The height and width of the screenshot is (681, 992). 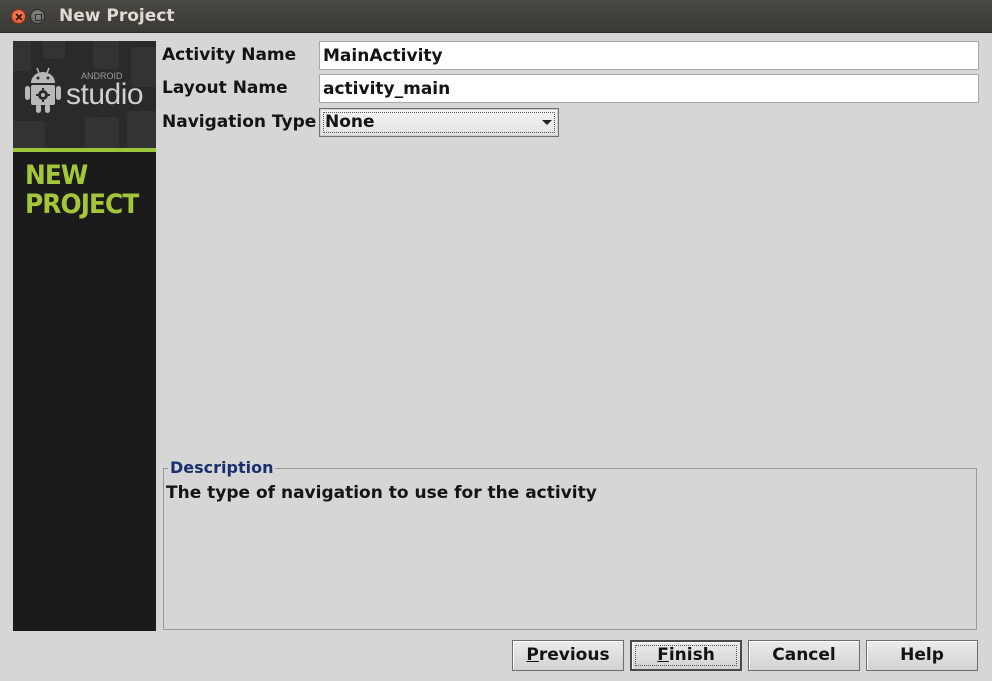 I want to click on window-title: New Project, so click(x=117, y=16).